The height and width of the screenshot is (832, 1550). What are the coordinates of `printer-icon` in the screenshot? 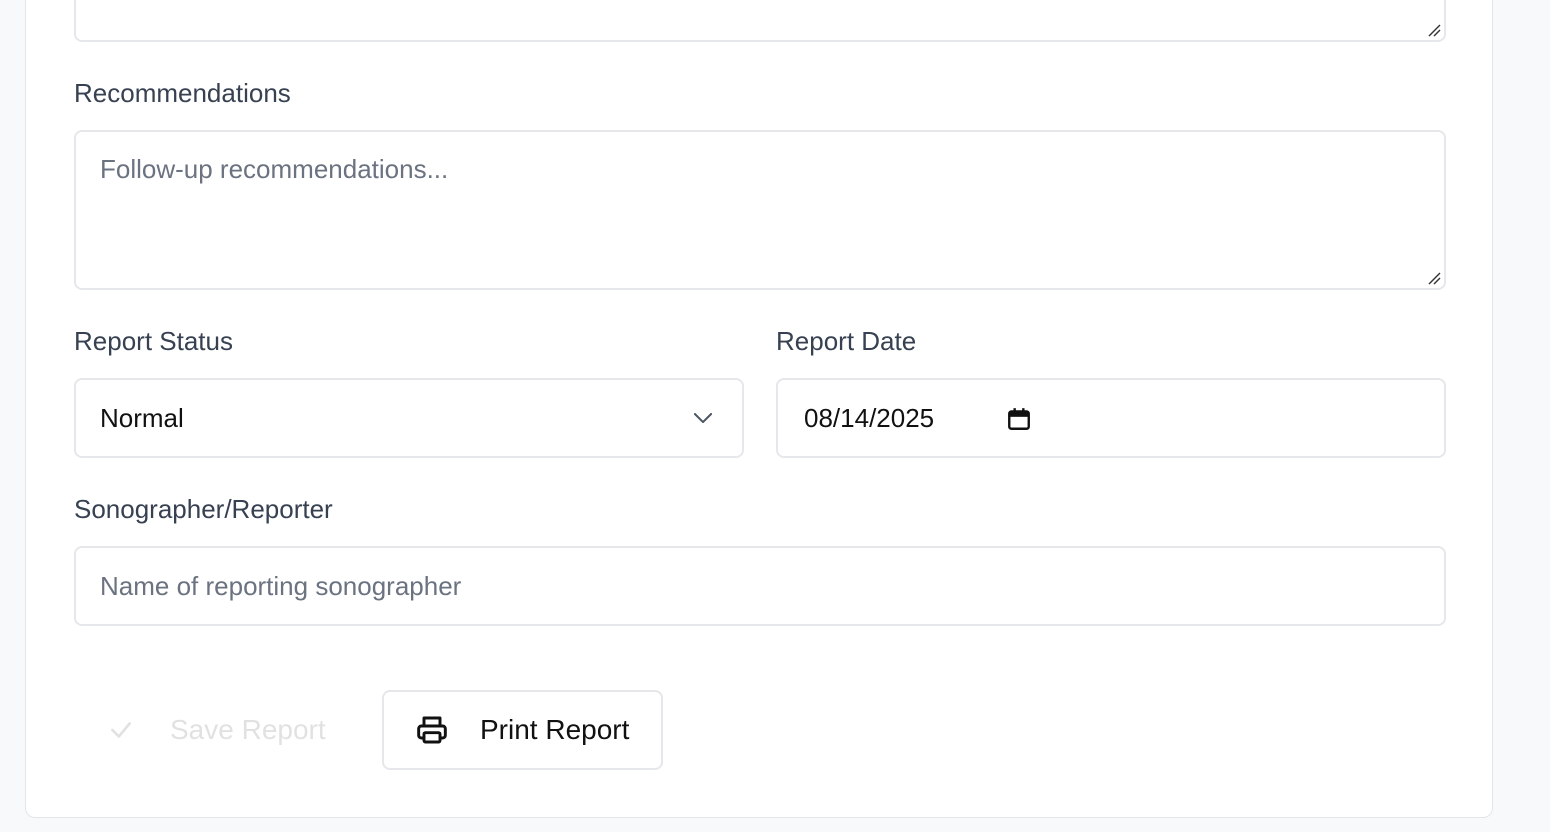 It's located at (432, 730).